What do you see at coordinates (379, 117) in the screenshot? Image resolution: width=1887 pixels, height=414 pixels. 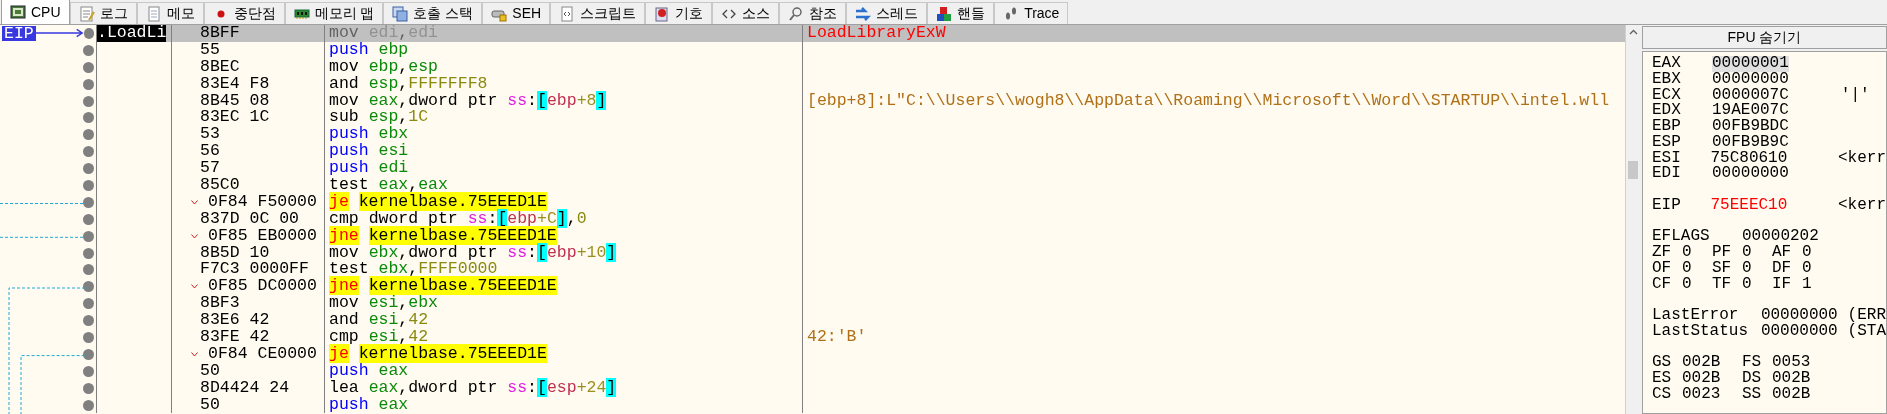 I see `instruction-text: sub esp,1C` at bounding box center [379, 117].